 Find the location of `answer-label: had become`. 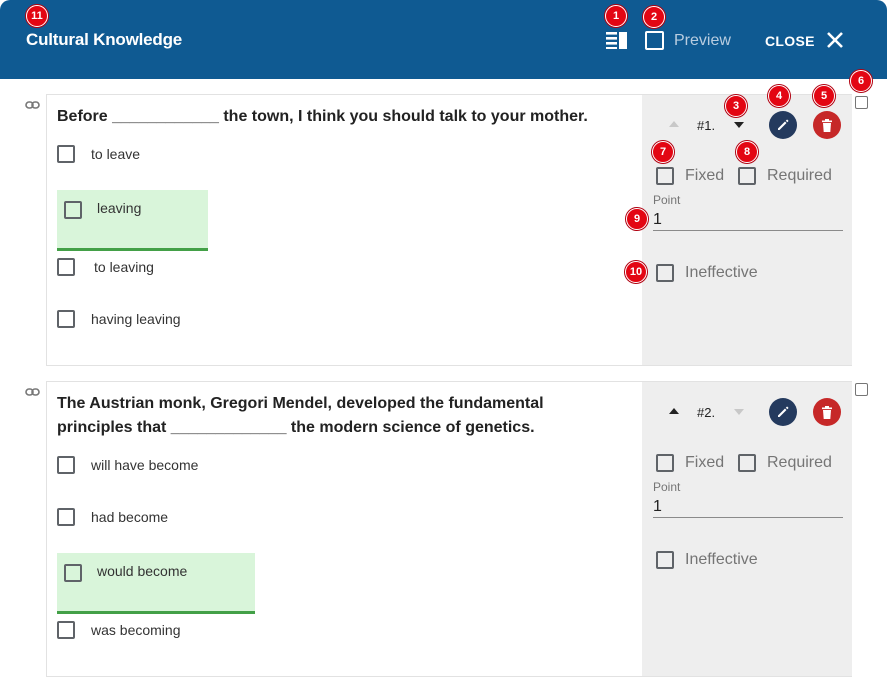

answer-label: had become is located at coordinates (130, 517).